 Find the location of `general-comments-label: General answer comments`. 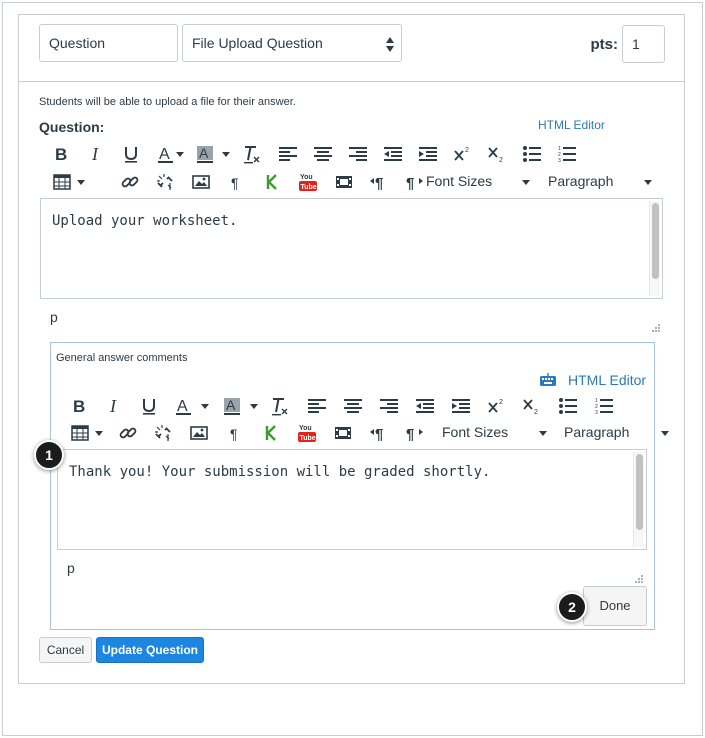

general-comments-label: General answer comments is located at coordinates (122, 358).